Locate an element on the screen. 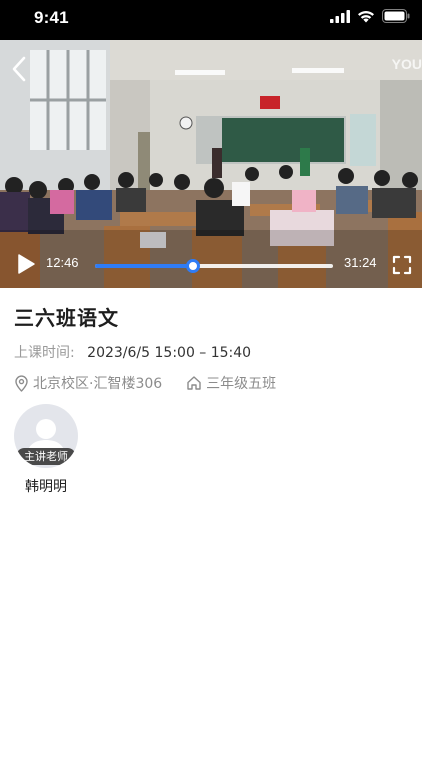 Image resolution: width=422 pixels, height=767 pixels. progress-fill is located at coordinates (144, 266).